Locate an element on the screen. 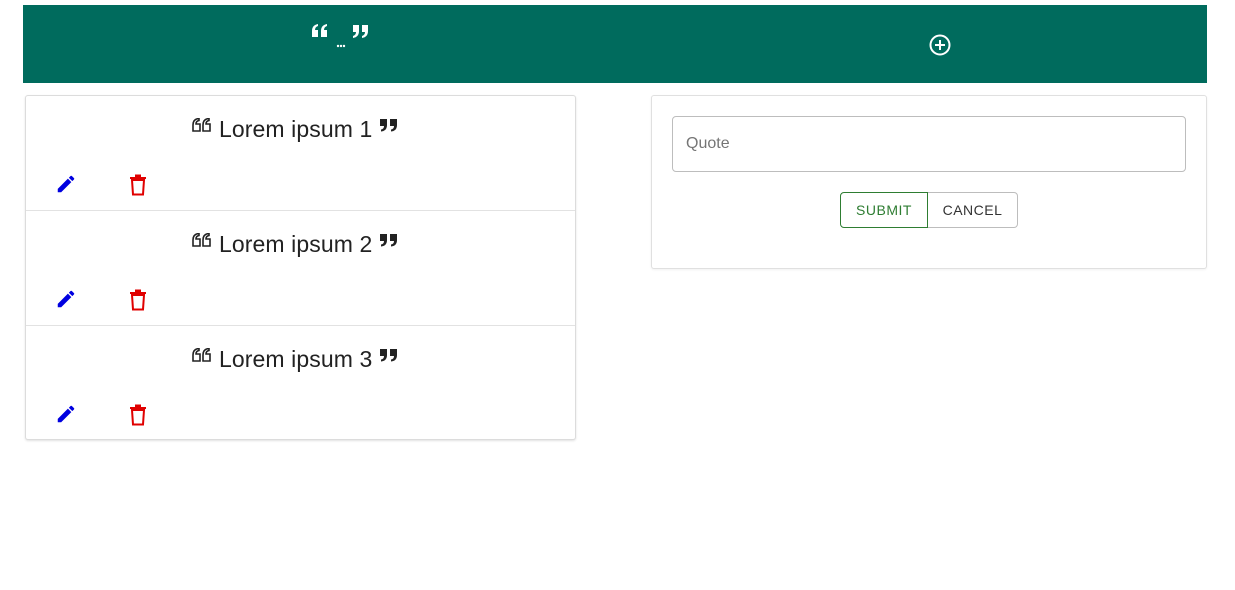 The width and height of the screenshot is (1235, 590). quote-content: Lorem ipsum 1 is located at coordinates (295, 129).